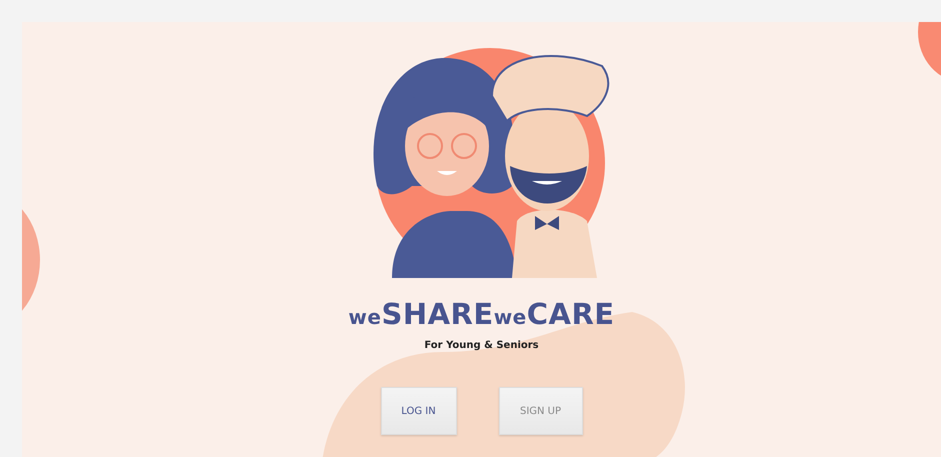 Image resolution: width=941 pixels, height=457 pixels. What do you see at coordinates (481, 314) in the screenshot?
I see `logo-wordmark: weSHAREweCARE` at bounding box center [481, 314].